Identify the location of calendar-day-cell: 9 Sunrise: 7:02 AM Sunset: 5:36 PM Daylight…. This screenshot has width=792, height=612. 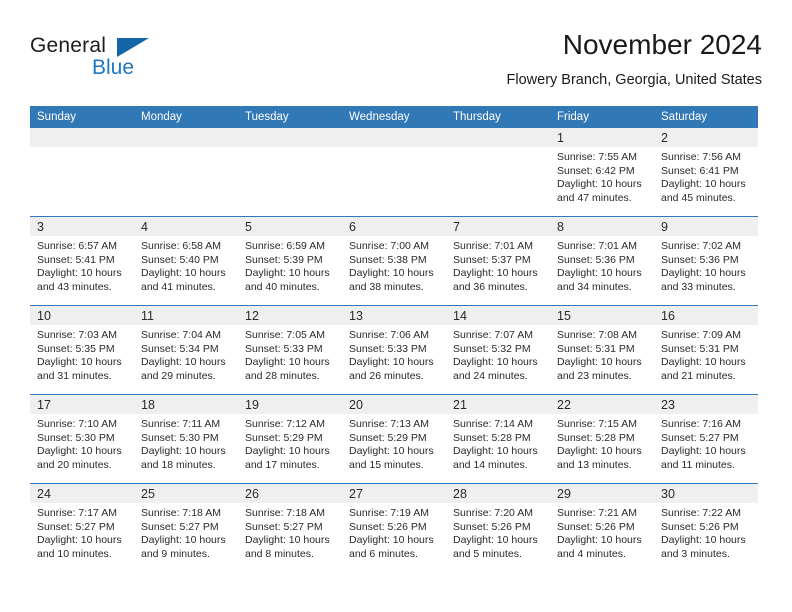
(706, 261).